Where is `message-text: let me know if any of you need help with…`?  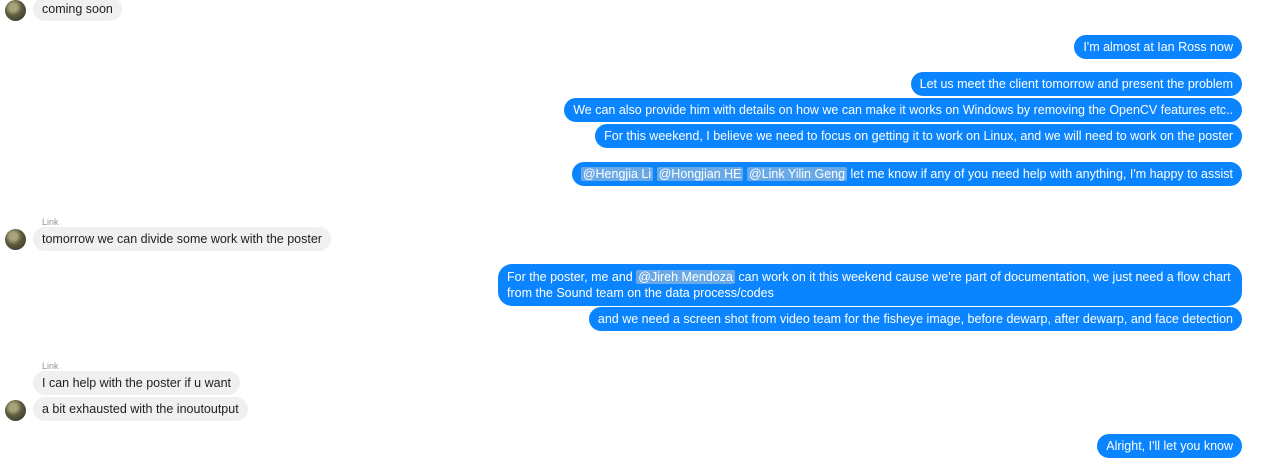
message-text: let me know if any of you need help with… is located at coordinates (1041, 174).